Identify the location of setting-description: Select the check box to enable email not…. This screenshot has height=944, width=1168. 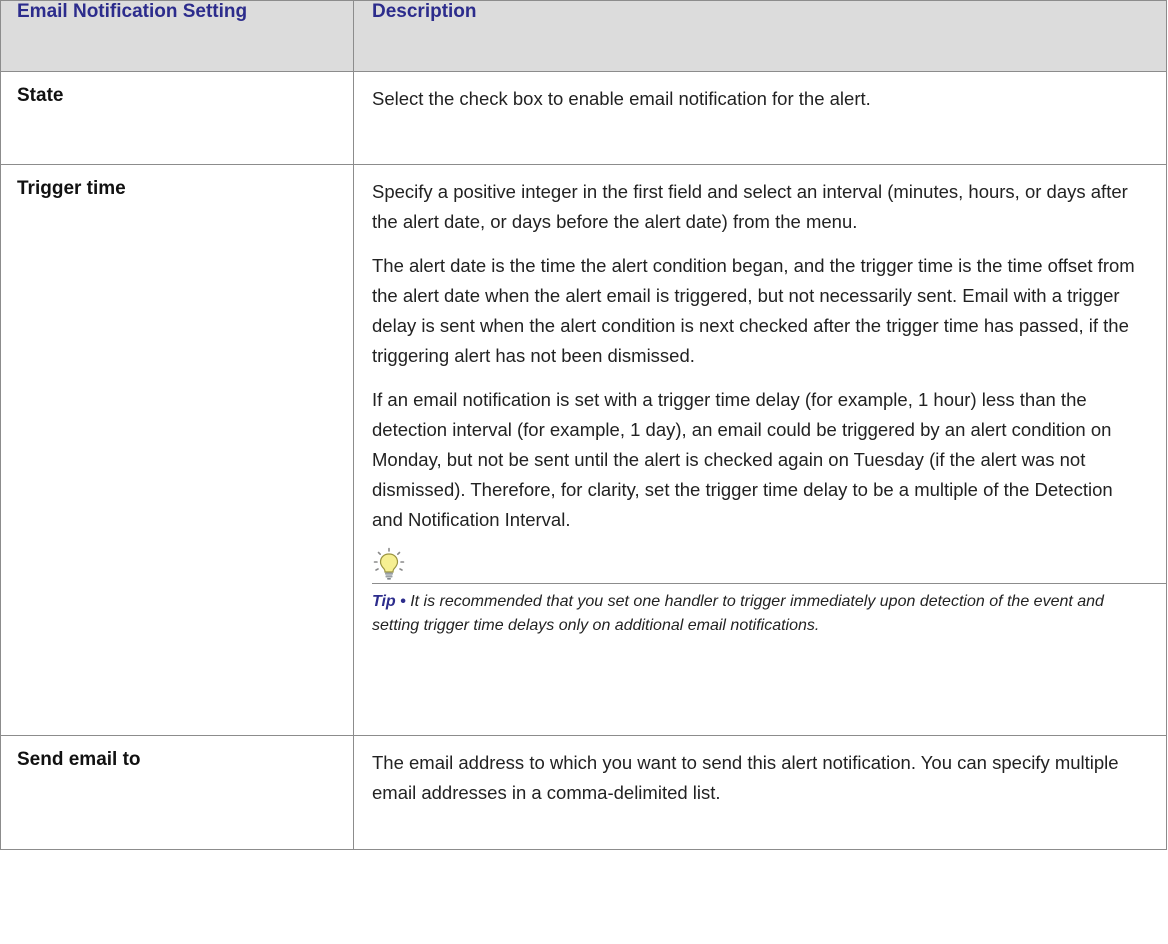
(760, 118).